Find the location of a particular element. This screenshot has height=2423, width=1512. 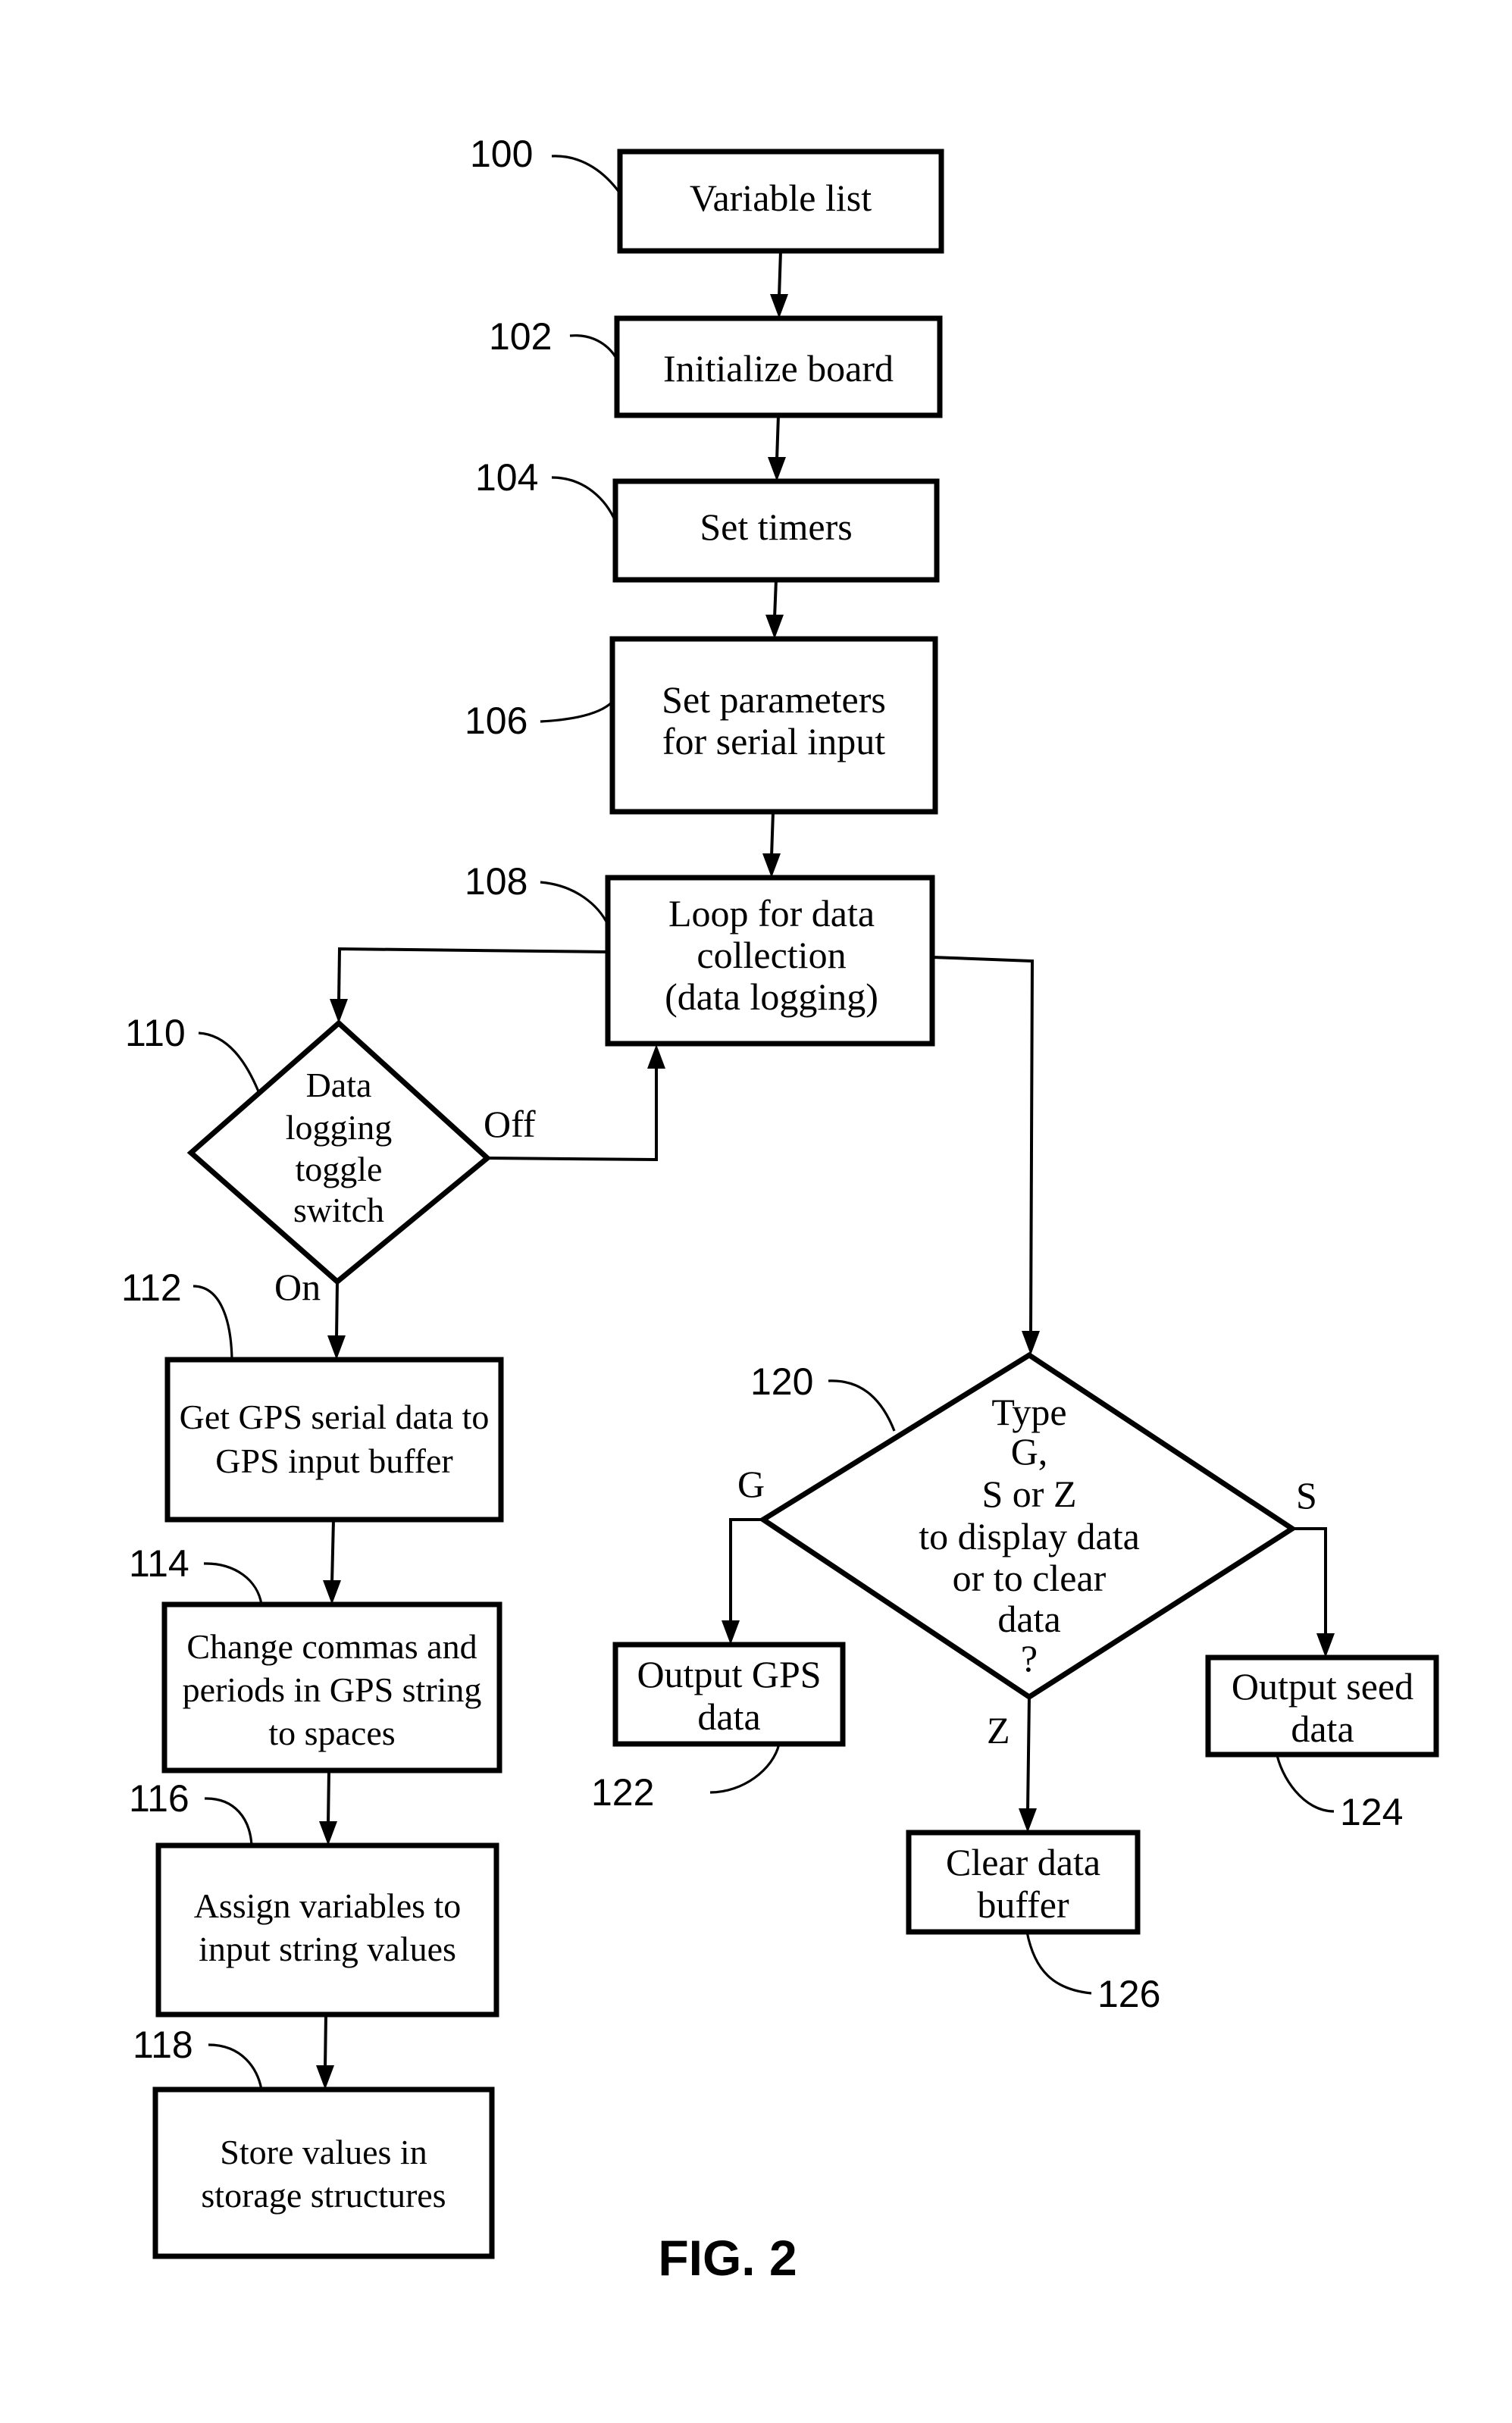

node-110: Data logging toggle switch 110 Off On is located at coordinates (330, 1160).